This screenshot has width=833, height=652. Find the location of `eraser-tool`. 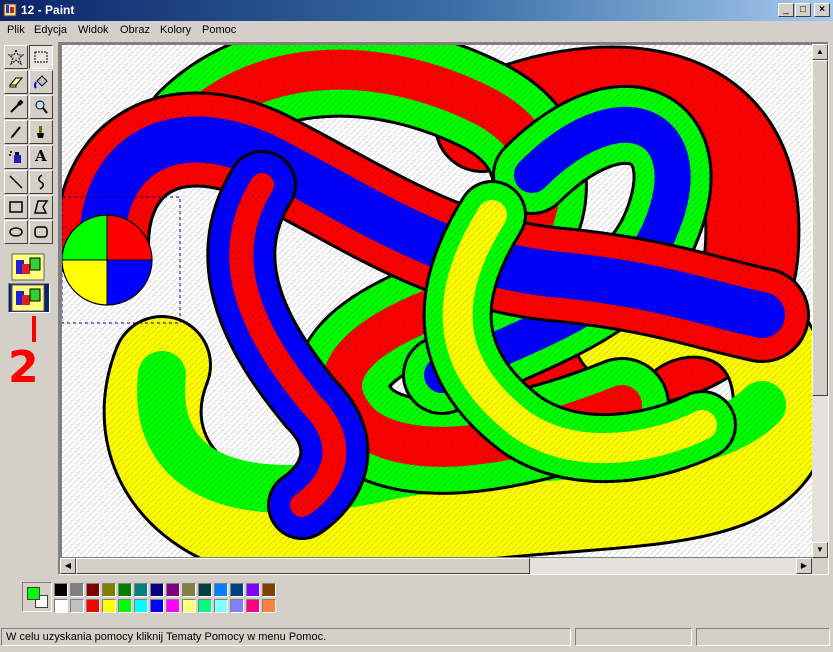

eraser-tool is located at coordinates (16, 82).